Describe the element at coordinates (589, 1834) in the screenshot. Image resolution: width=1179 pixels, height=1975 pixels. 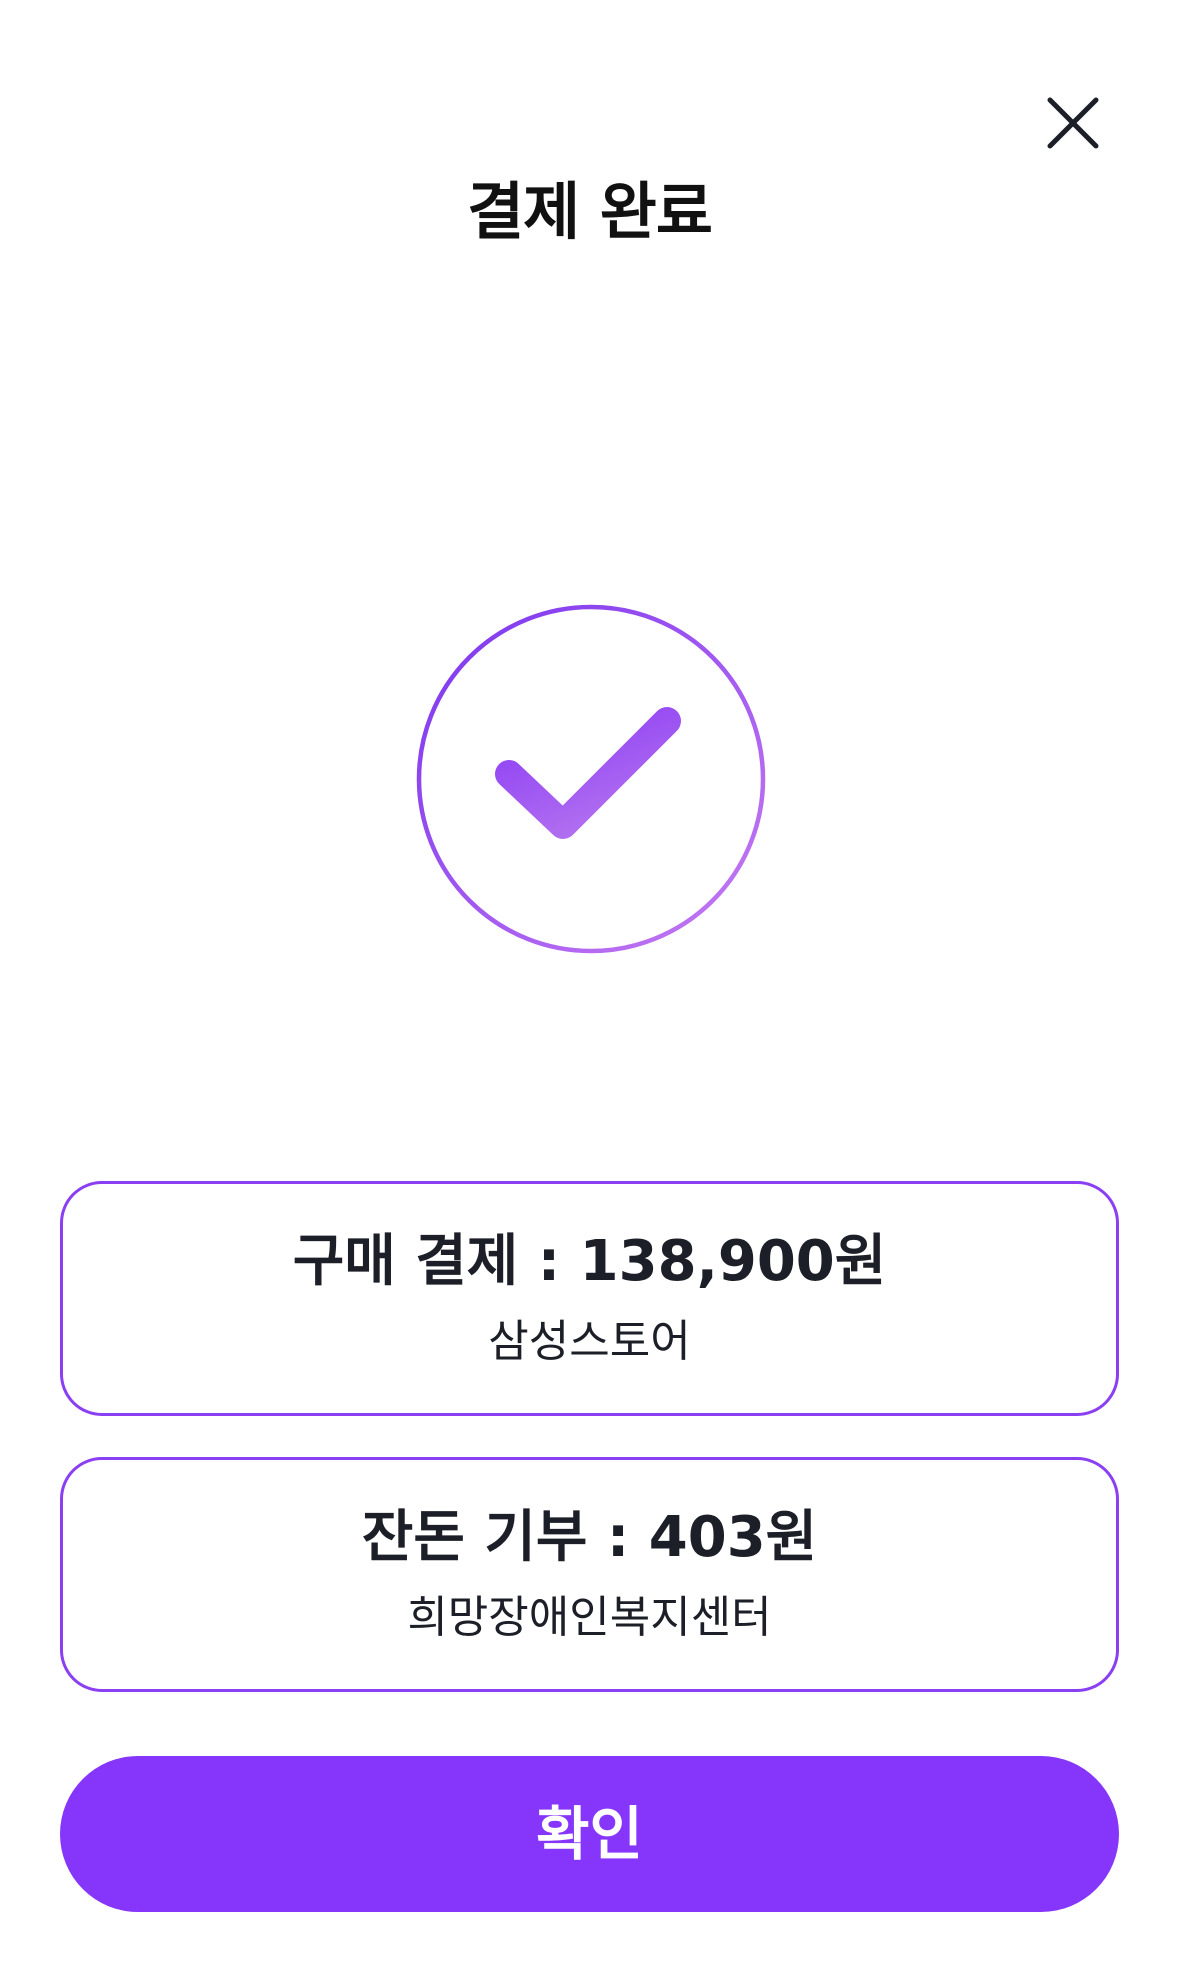
I see `confirm-button: 확인` at that location.